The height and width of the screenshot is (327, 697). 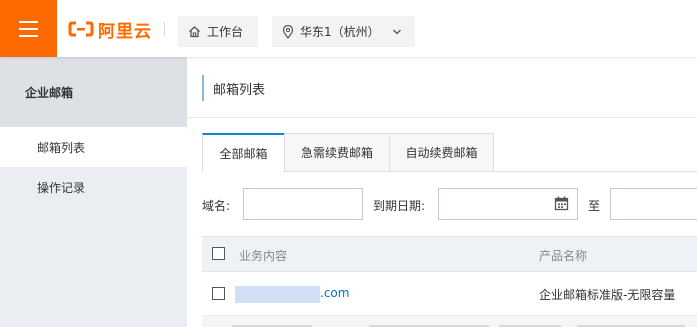 I want to click on sidebar-header: 企业邮箱, so click(x=93, y=92).